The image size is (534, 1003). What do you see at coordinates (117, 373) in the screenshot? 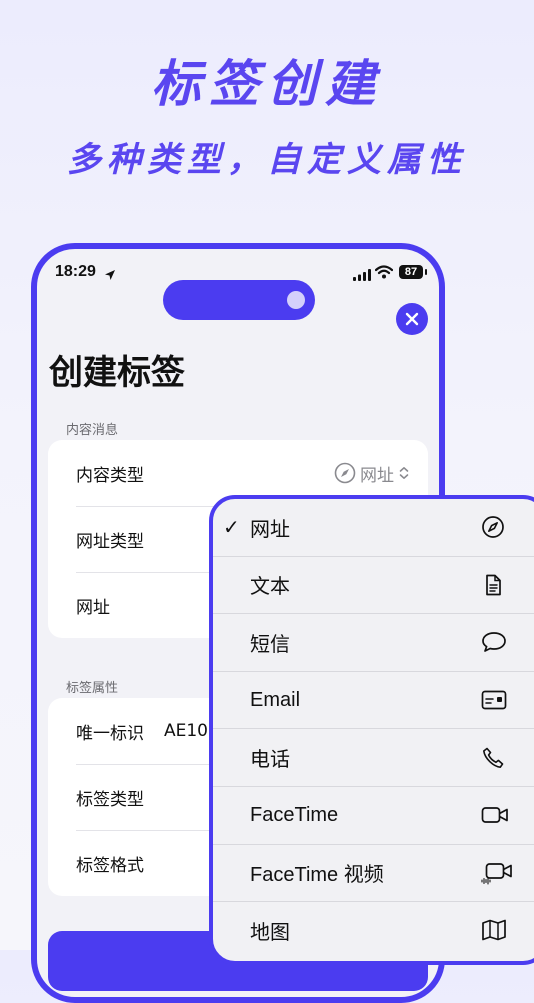
I see `page-title: 创建标签` at bounding box center [117, 373].